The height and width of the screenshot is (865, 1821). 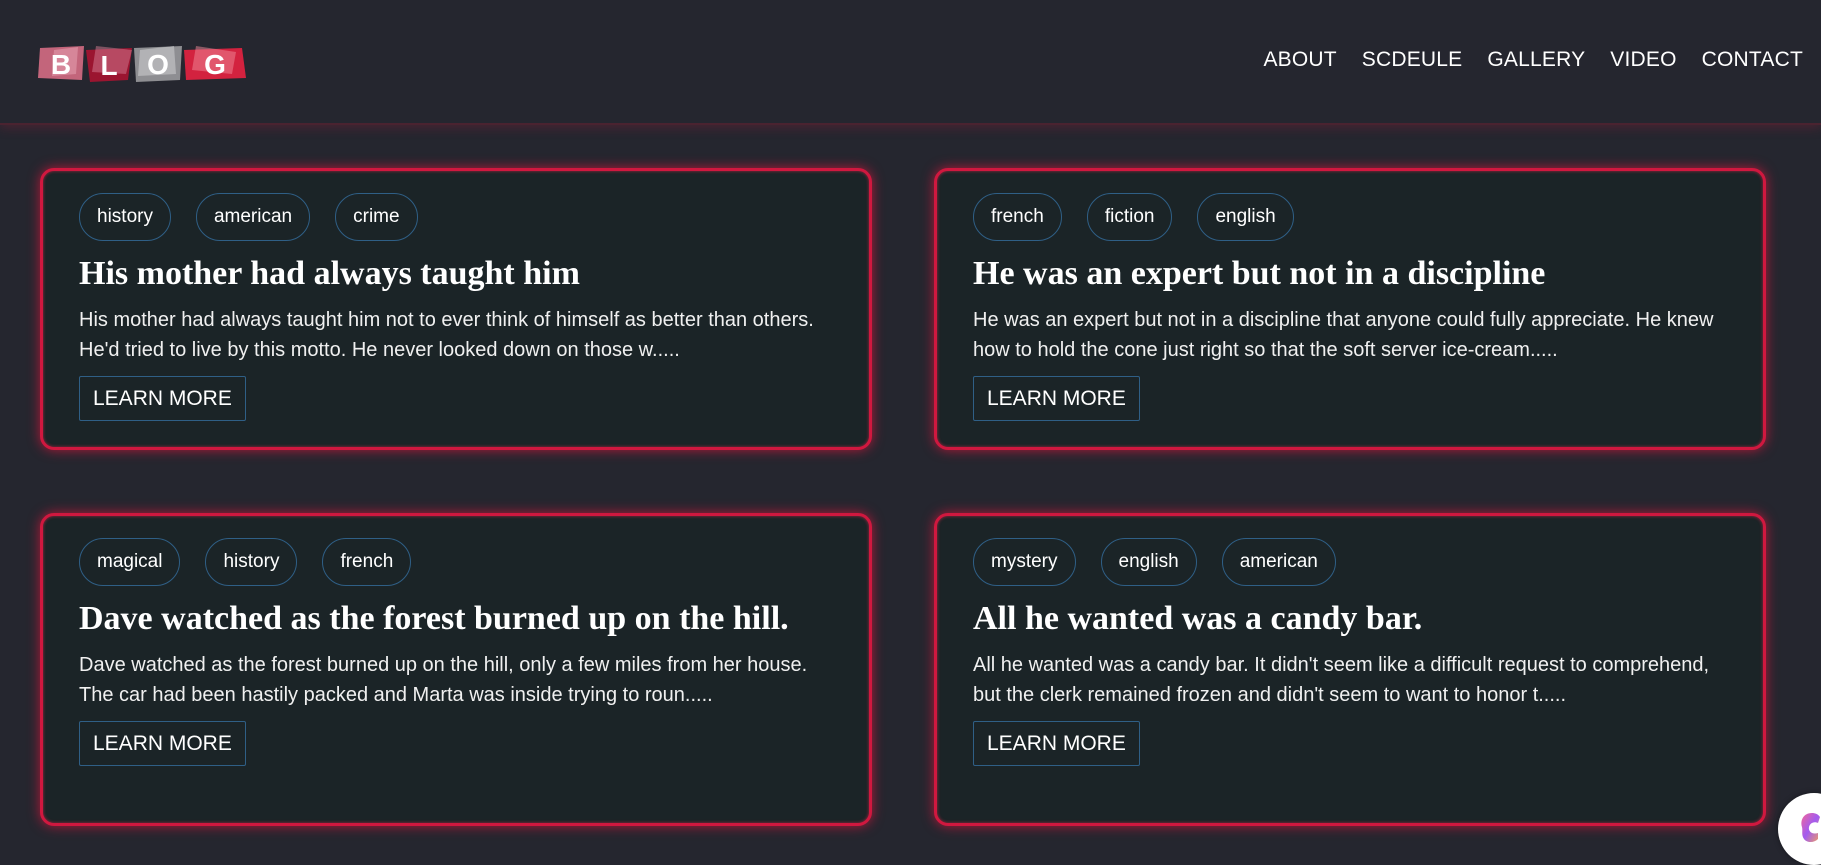 I want to click on svg-text: L, so click(x=108, y=65).